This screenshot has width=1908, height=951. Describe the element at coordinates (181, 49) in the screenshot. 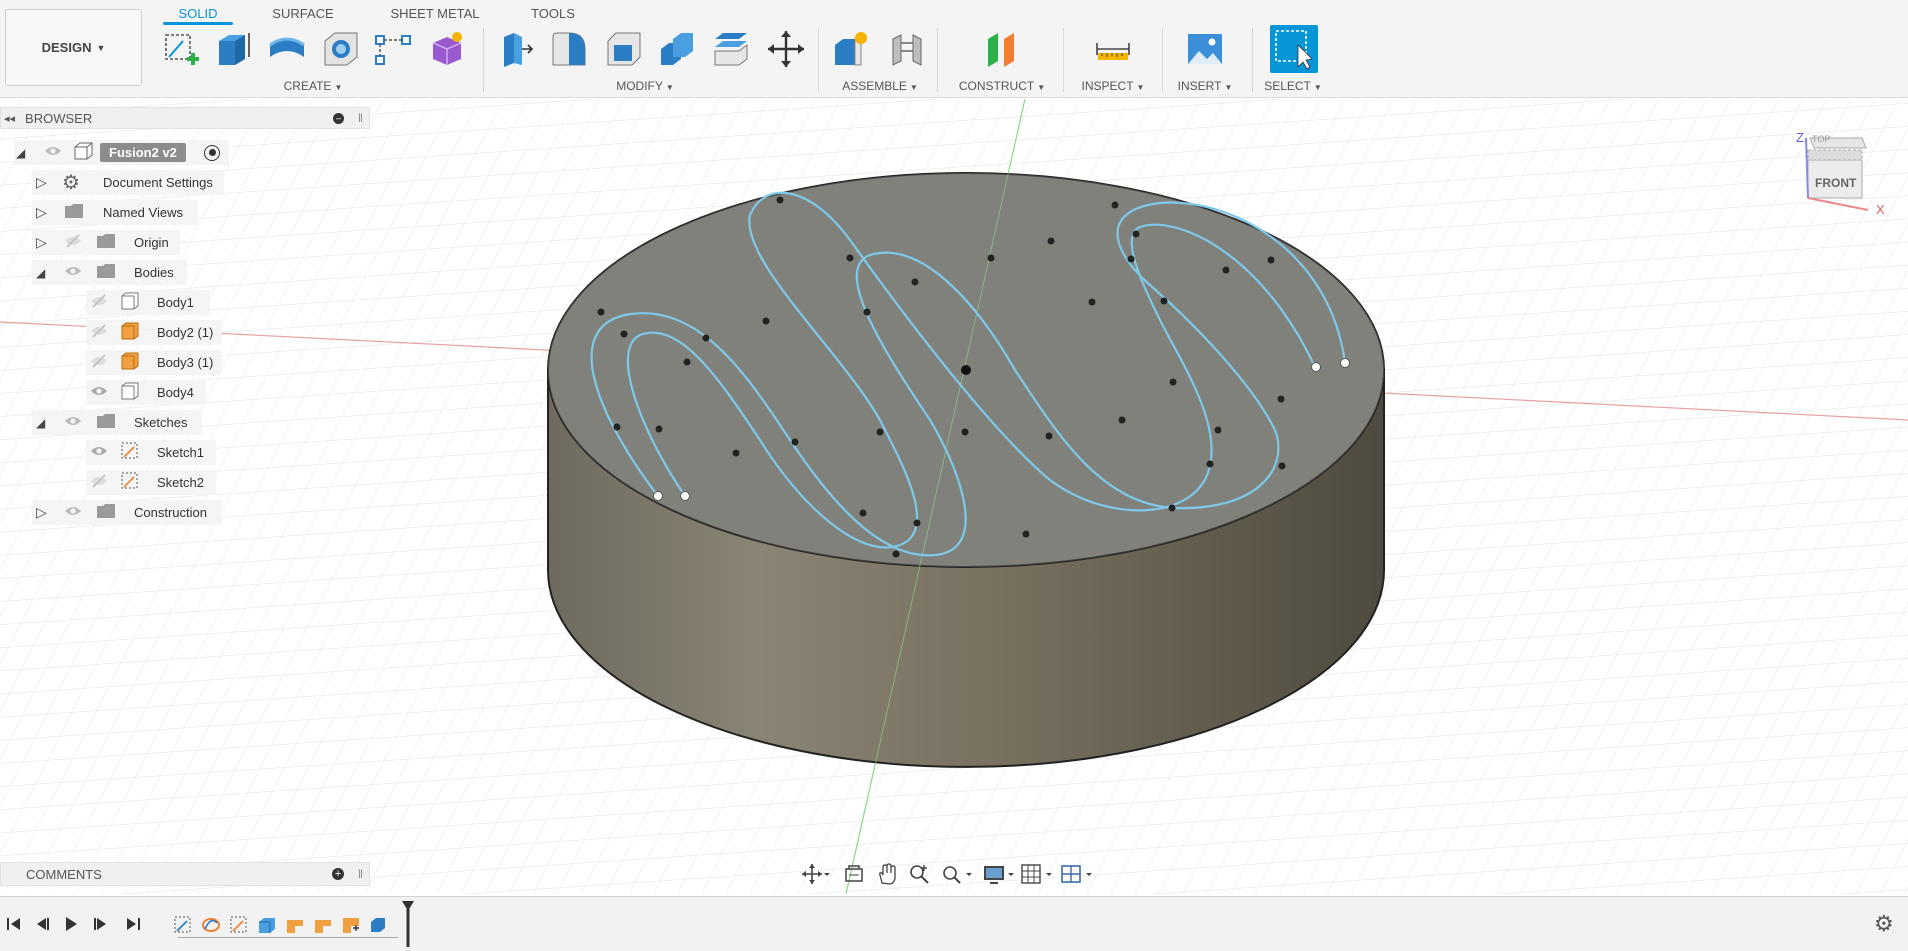

I see `create-sketch-icon` at that location.